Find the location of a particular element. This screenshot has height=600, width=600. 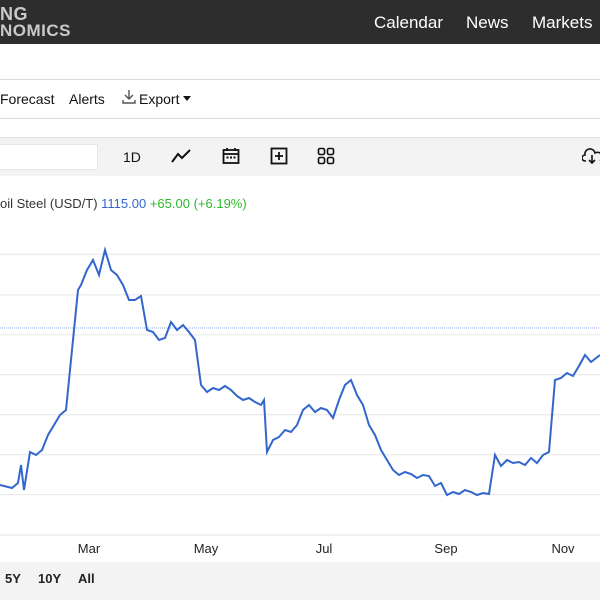

x-axis-ticks: Mar May Jul Sep Nov is located at coordinates (326, 548).